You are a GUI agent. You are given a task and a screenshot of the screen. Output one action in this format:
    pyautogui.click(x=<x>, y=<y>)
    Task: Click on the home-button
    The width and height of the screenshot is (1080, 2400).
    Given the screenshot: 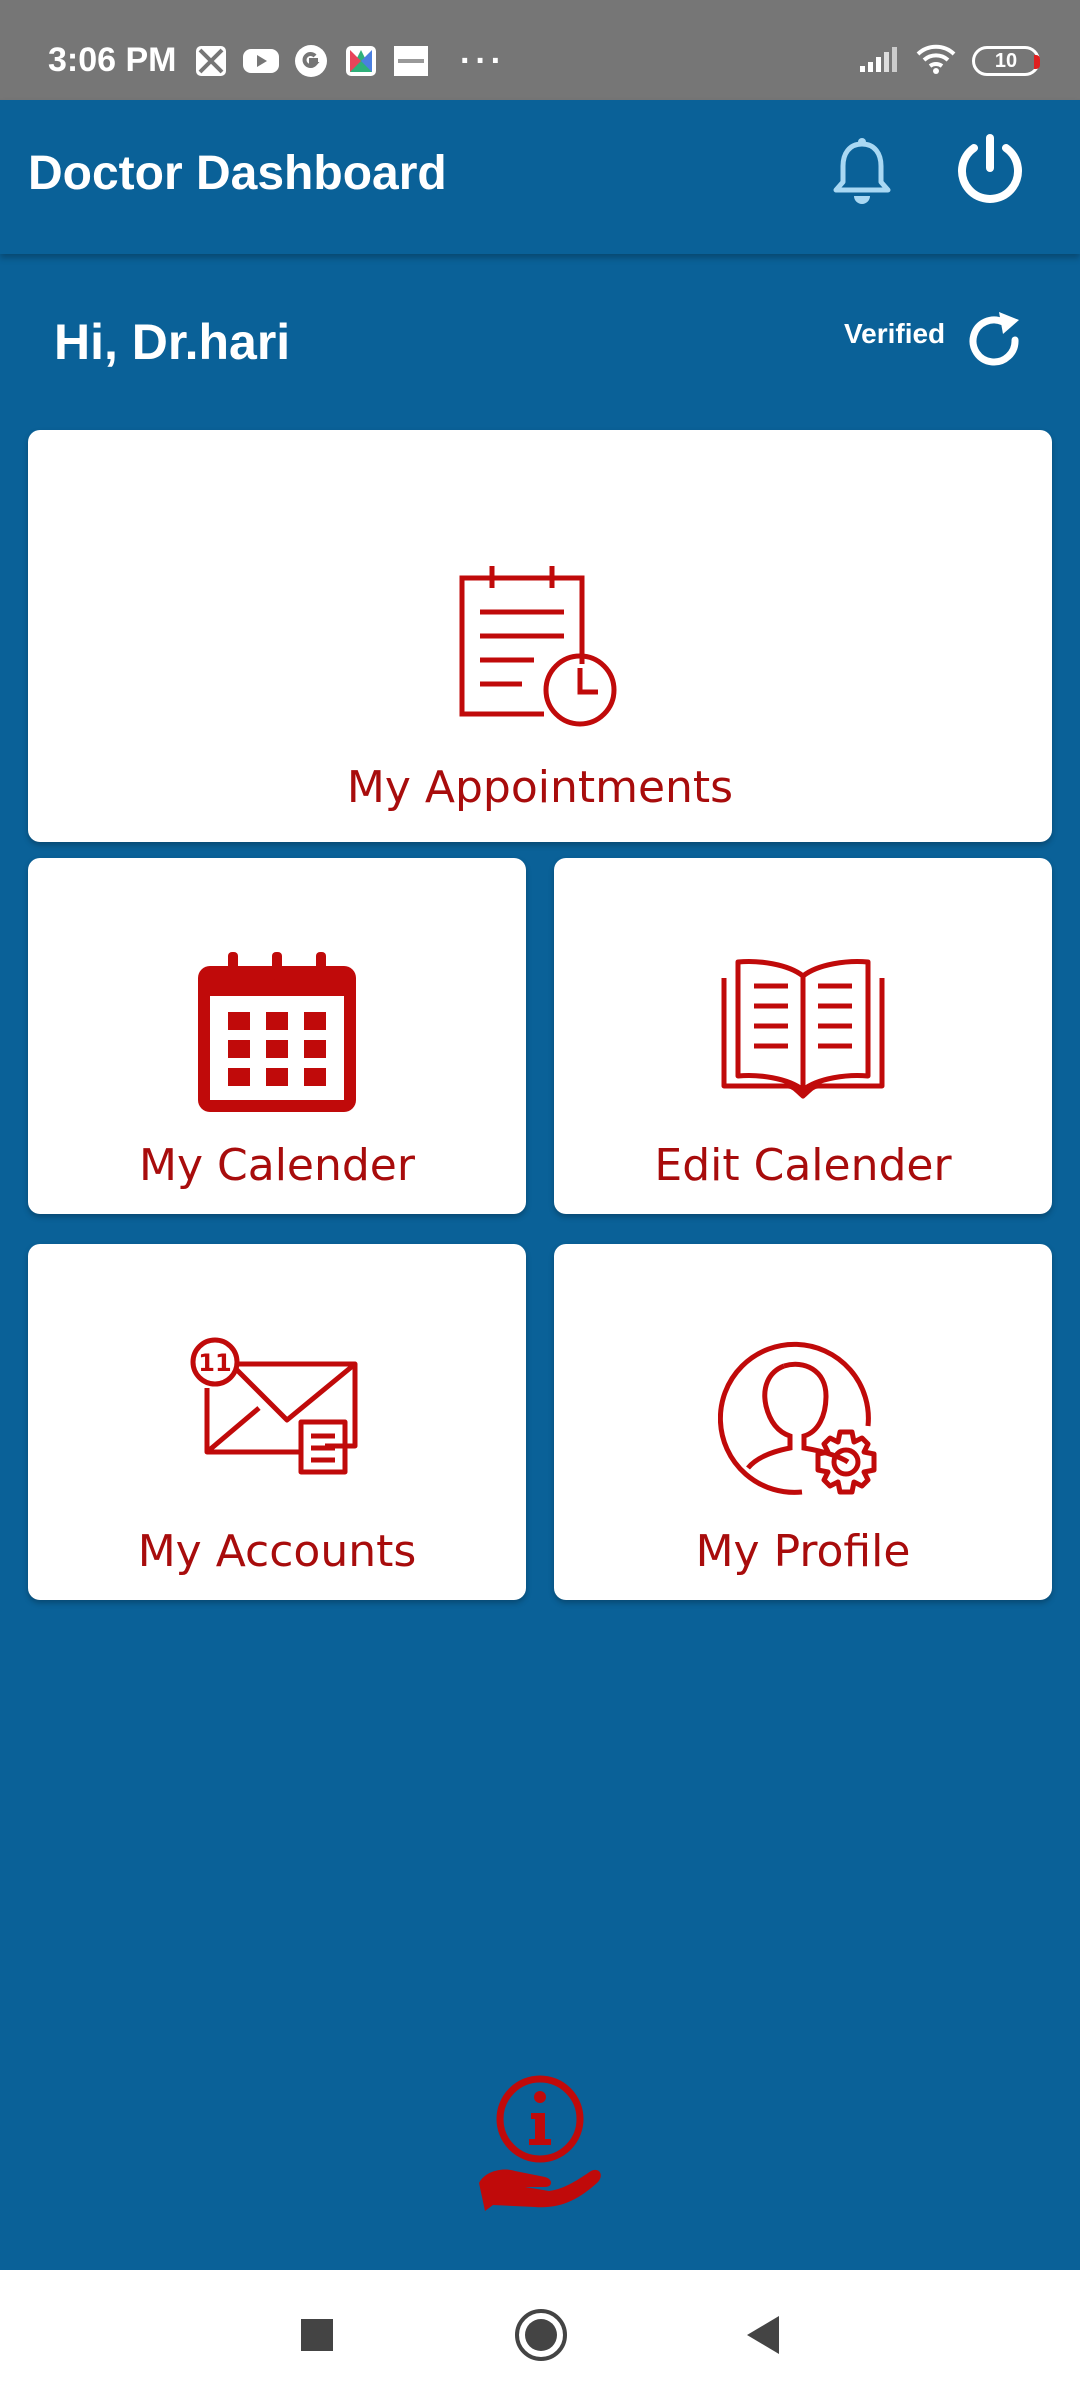 What is the action you would take?
    pyautogui.click(x=541, y=2335)
    